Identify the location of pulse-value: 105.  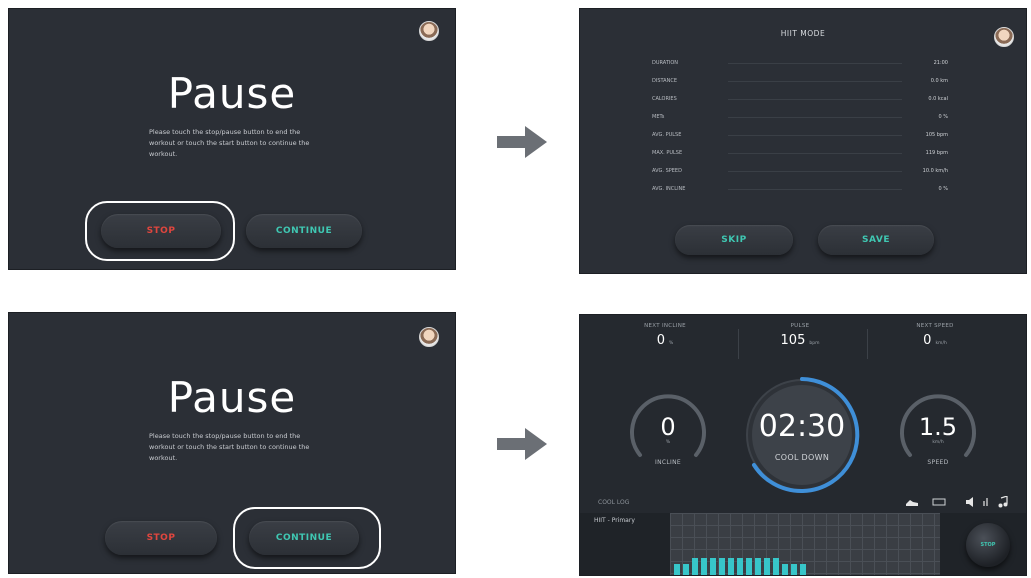
(793, 340).